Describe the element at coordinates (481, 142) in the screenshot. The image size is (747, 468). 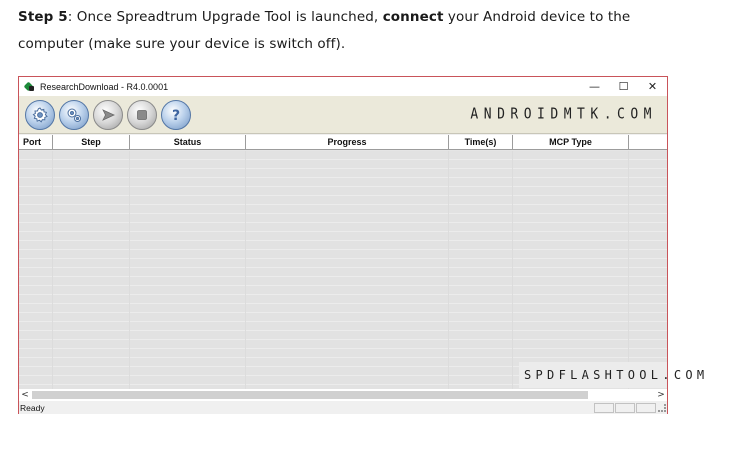
I see `column-header-time: Time(s)` at that location.